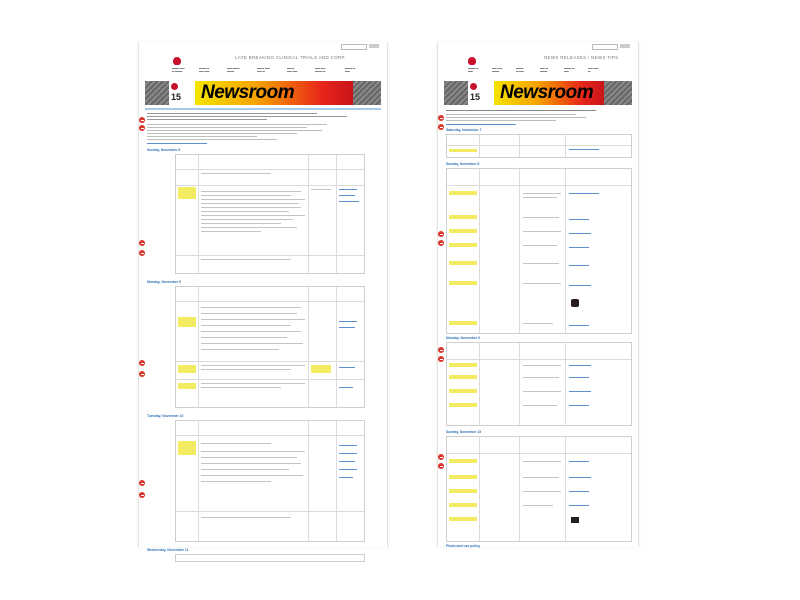 The height and width of the screenshot is (600, 800). What do you see at coordinates (599, 70) in the screenshot?
I see `nav-item: ▬▬ ▬▬ ▬` at bounding box center [599, 70].